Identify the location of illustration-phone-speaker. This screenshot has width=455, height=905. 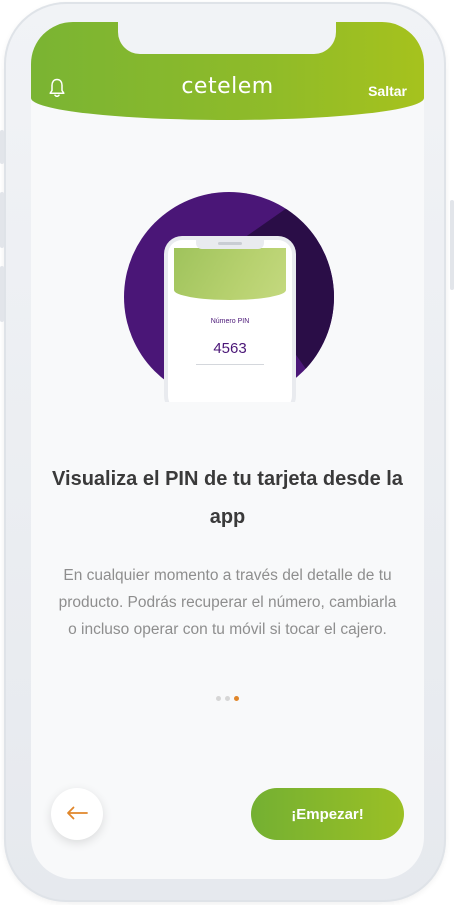
(230, 243).